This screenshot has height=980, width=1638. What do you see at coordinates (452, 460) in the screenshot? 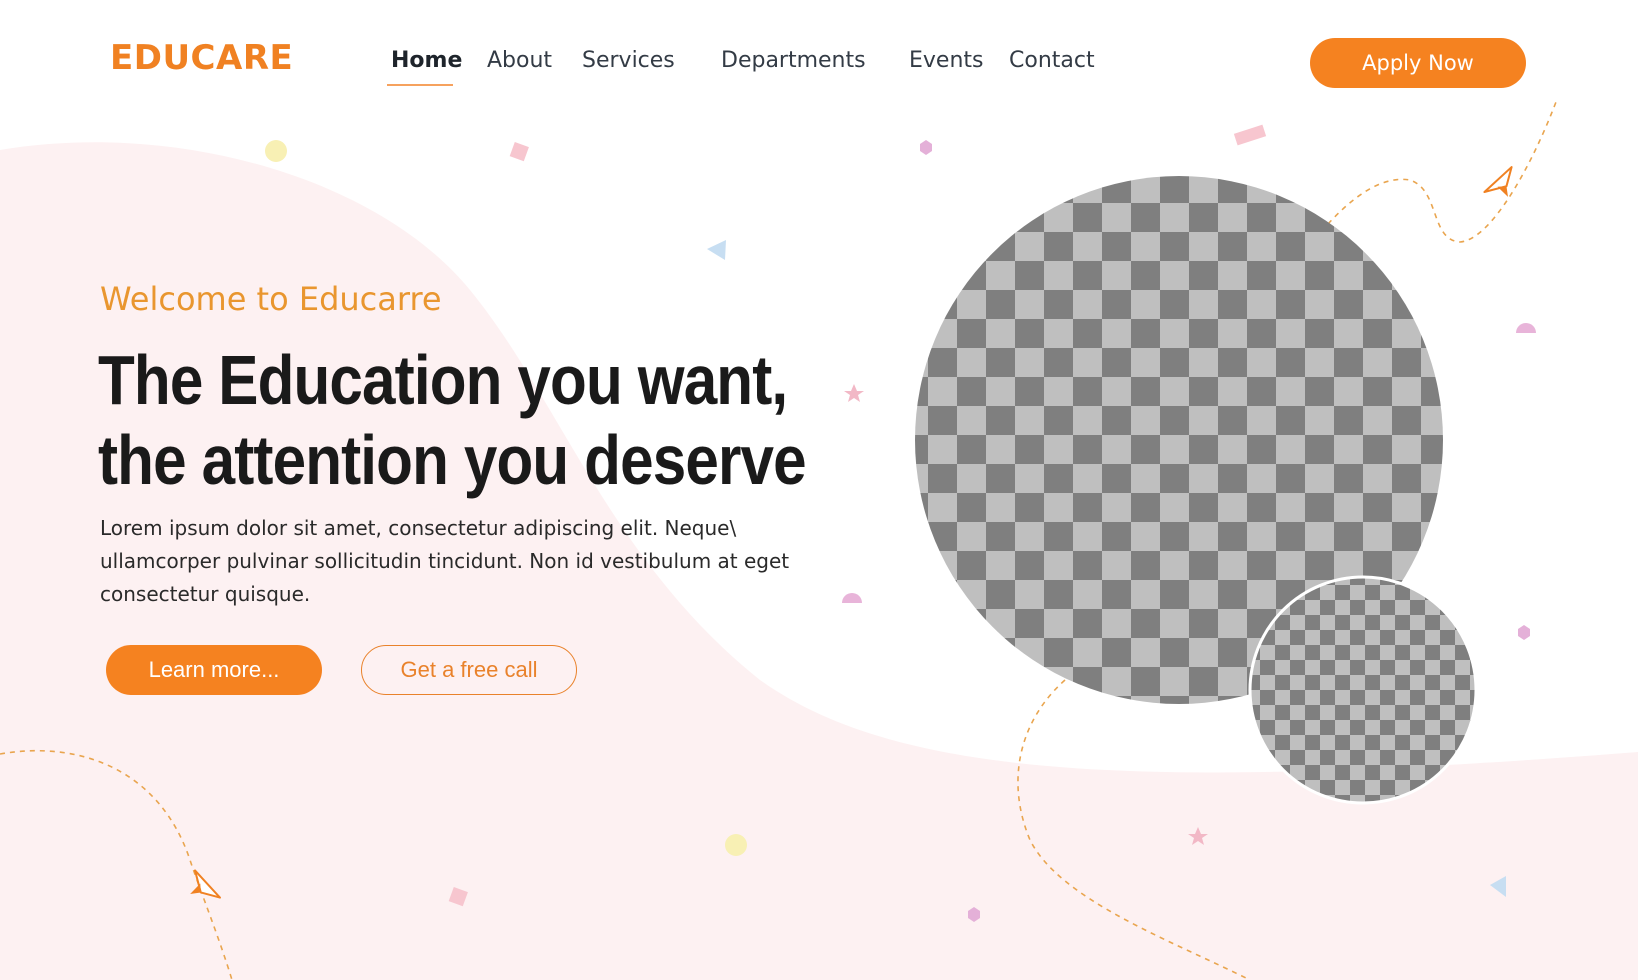
I see `headline-line-2: the attention you deserve` at bounding box center [452, 460].